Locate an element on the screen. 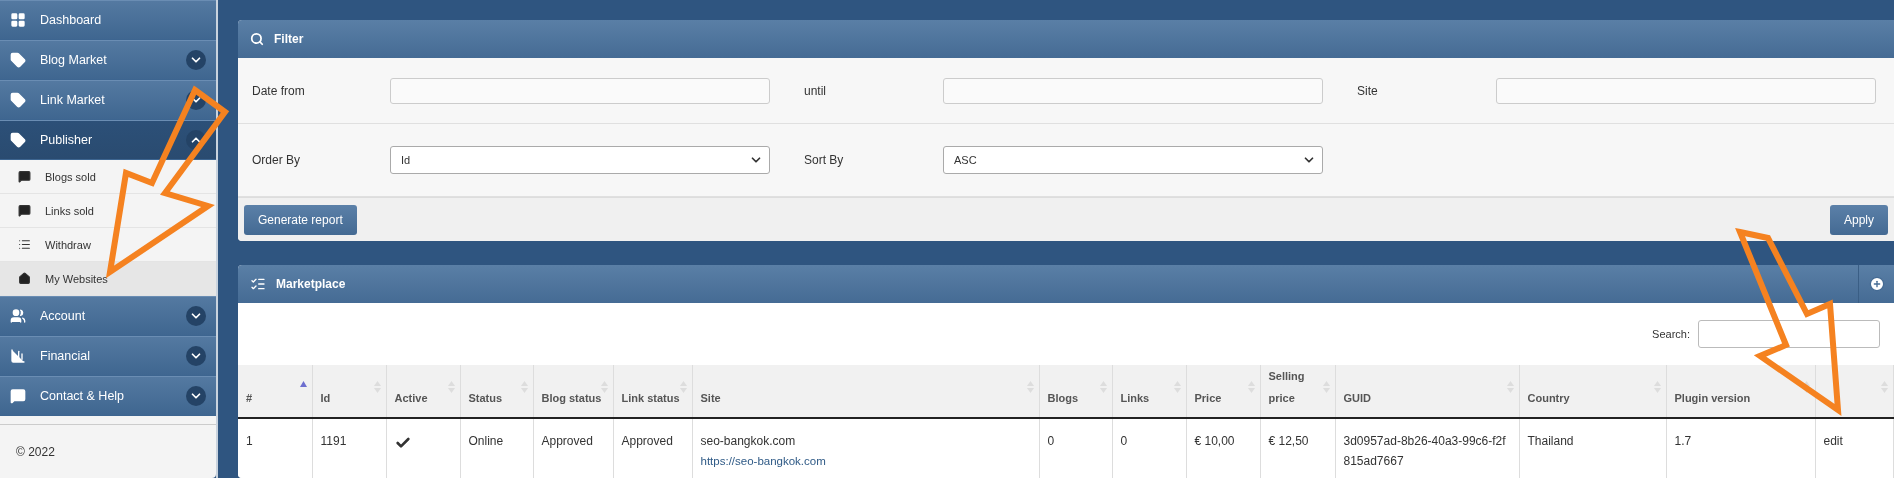 The width and height of the screenshot is (1894, 478). sidebar-item: Dashboard is located at coordinates (108, 20).